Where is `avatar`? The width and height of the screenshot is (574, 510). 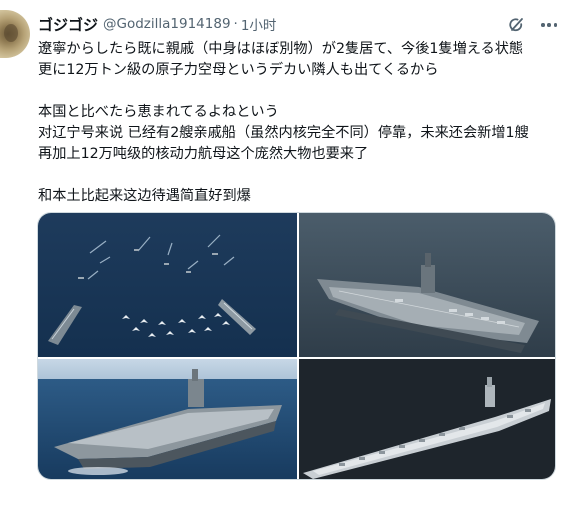 avatar is located at coordinates (15, 34).